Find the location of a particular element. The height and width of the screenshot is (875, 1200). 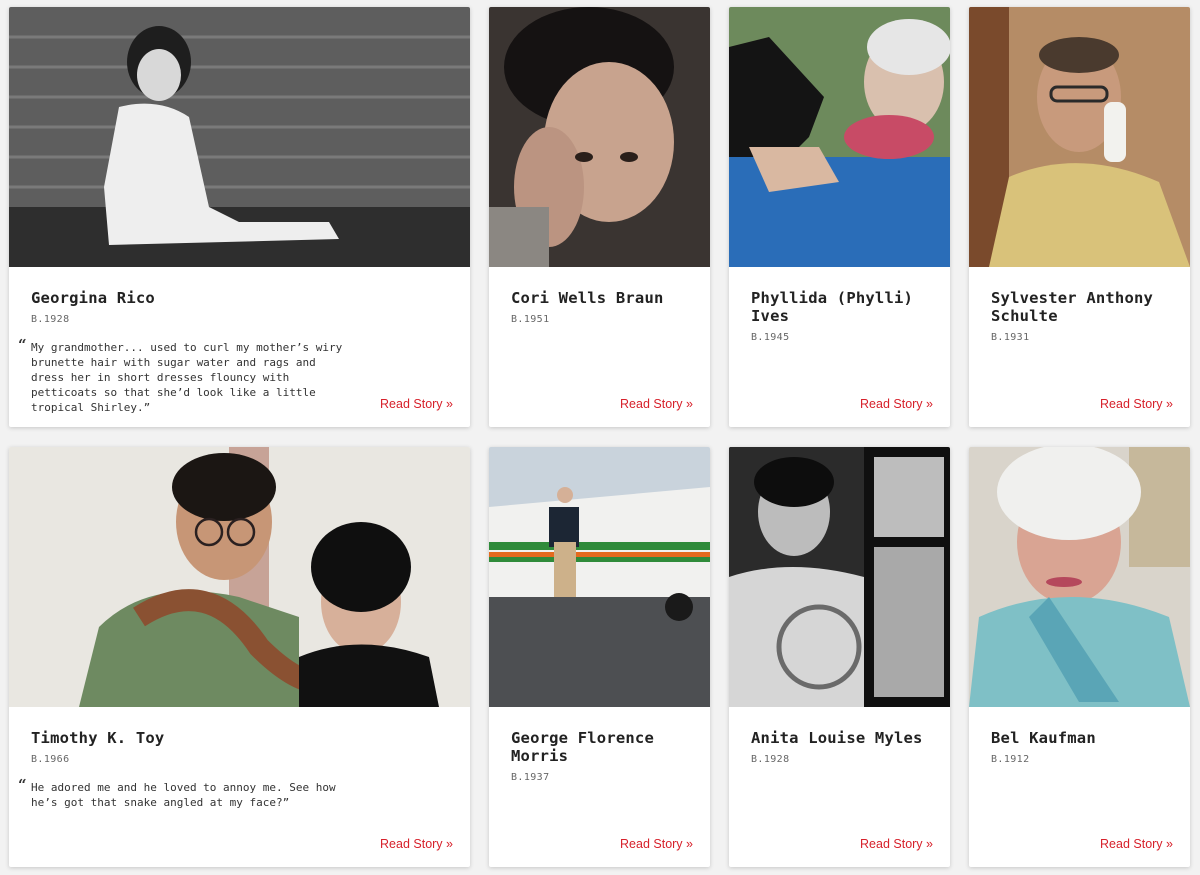

birth-year: B.1937 is located at coordinates (530, 777).